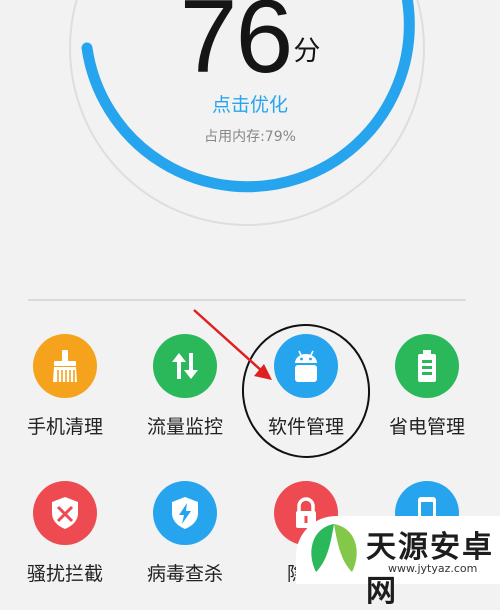  I want to click on tool-phone-clean: 手机清理, so click(65, 386).